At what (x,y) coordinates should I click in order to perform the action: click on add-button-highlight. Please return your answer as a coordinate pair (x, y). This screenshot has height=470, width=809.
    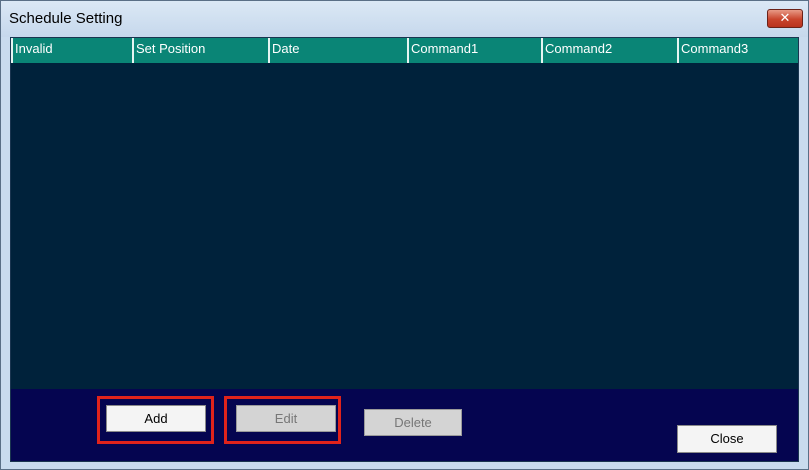
    Looking at the image, I should click on (155, 420).